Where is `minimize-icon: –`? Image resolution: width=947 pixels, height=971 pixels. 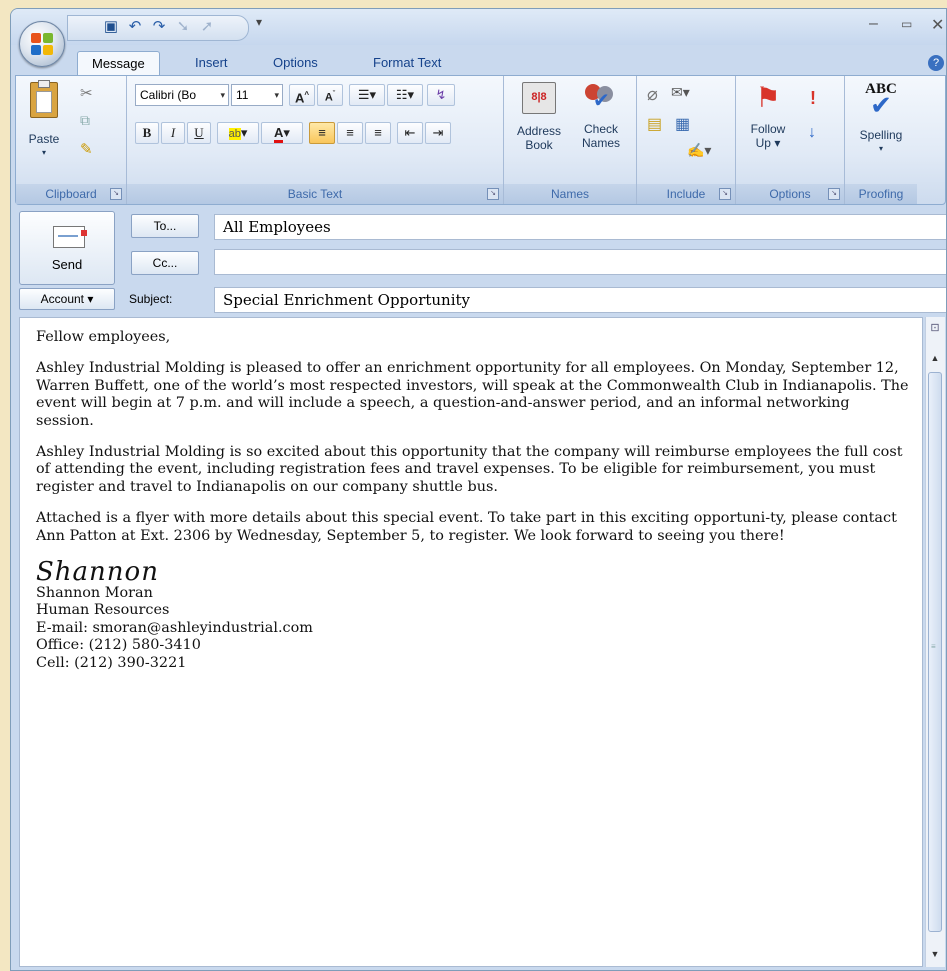 minimize-icon: – is located at coordinates (873, 24).